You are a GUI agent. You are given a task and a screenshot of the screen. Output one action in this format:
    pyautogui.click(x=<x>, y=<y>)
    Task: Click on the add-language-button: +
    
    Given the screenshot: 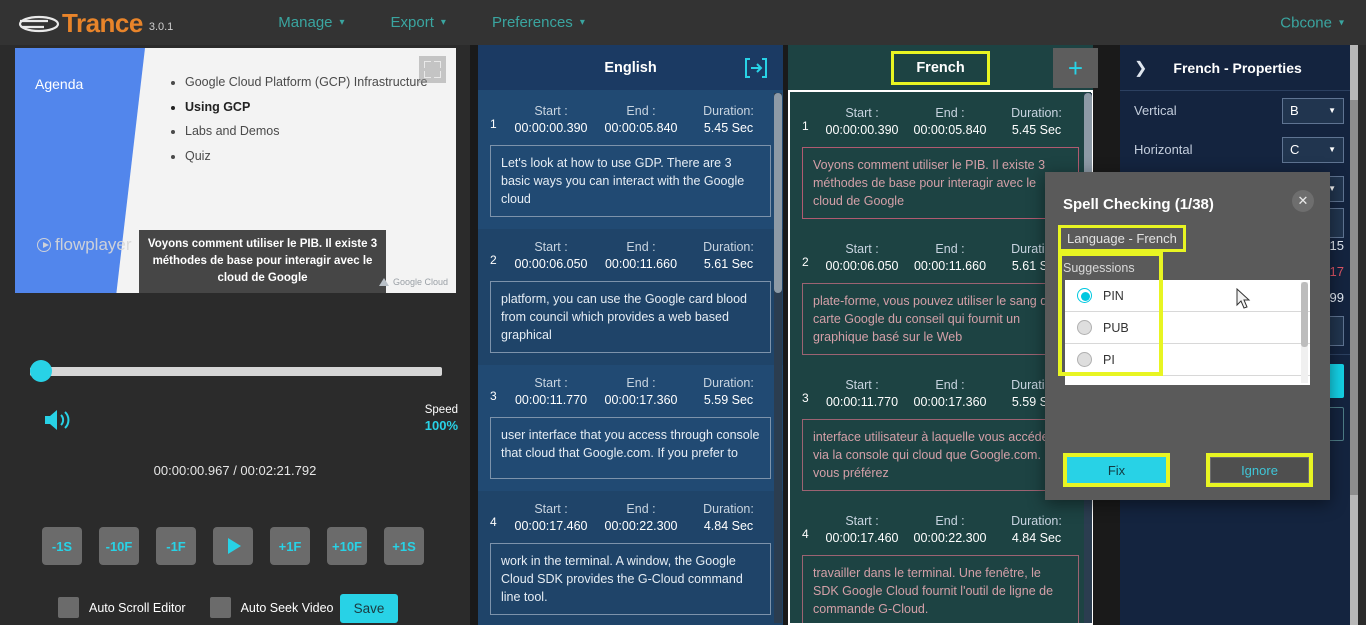 What is the action you would take?
    pyautogui.click(x=1075, y=68)
    